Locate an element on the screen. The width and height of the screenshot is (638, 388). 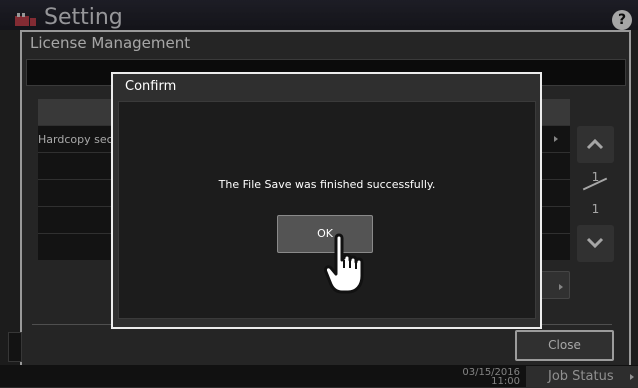
pointing-hand-icon is located at coordinates (347, 264).